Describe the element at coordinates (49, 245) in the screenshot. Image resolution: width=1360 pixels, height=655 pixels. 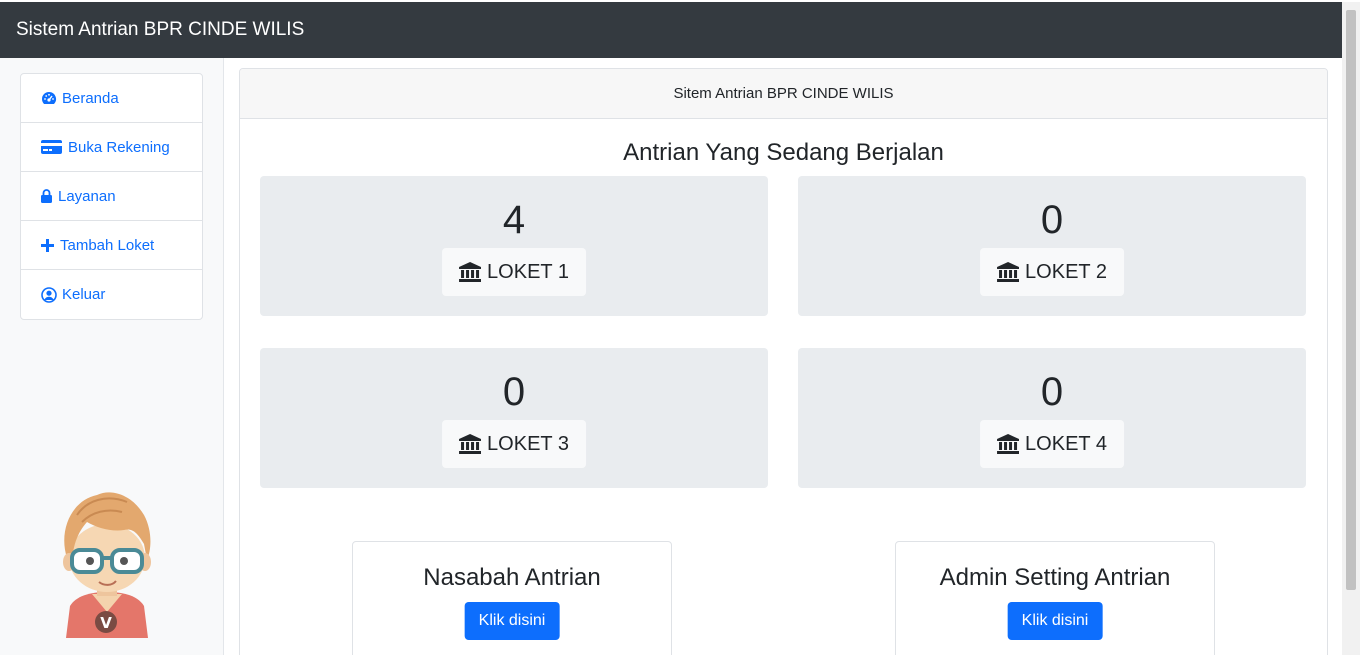
I see `plus-icon` at that location.